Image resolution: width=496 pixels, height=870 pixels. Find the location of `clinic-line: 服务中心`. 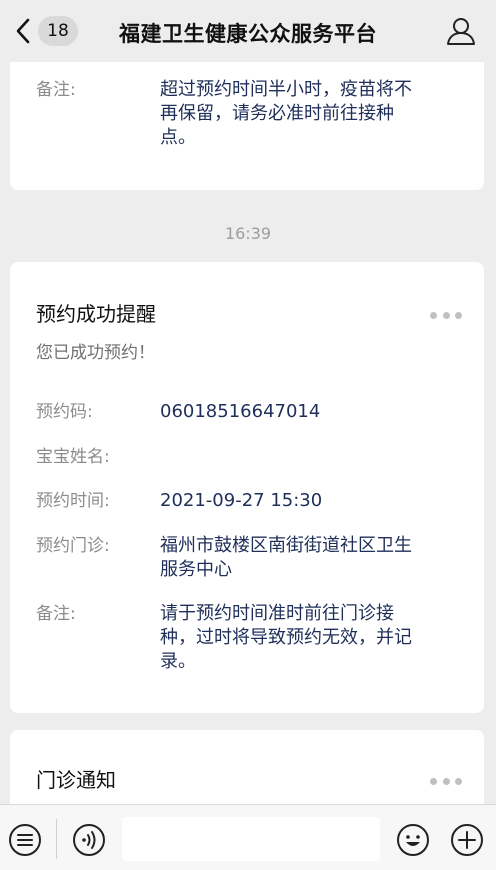

clinic-line: 服务中心 is located at coordinates (196, 569).